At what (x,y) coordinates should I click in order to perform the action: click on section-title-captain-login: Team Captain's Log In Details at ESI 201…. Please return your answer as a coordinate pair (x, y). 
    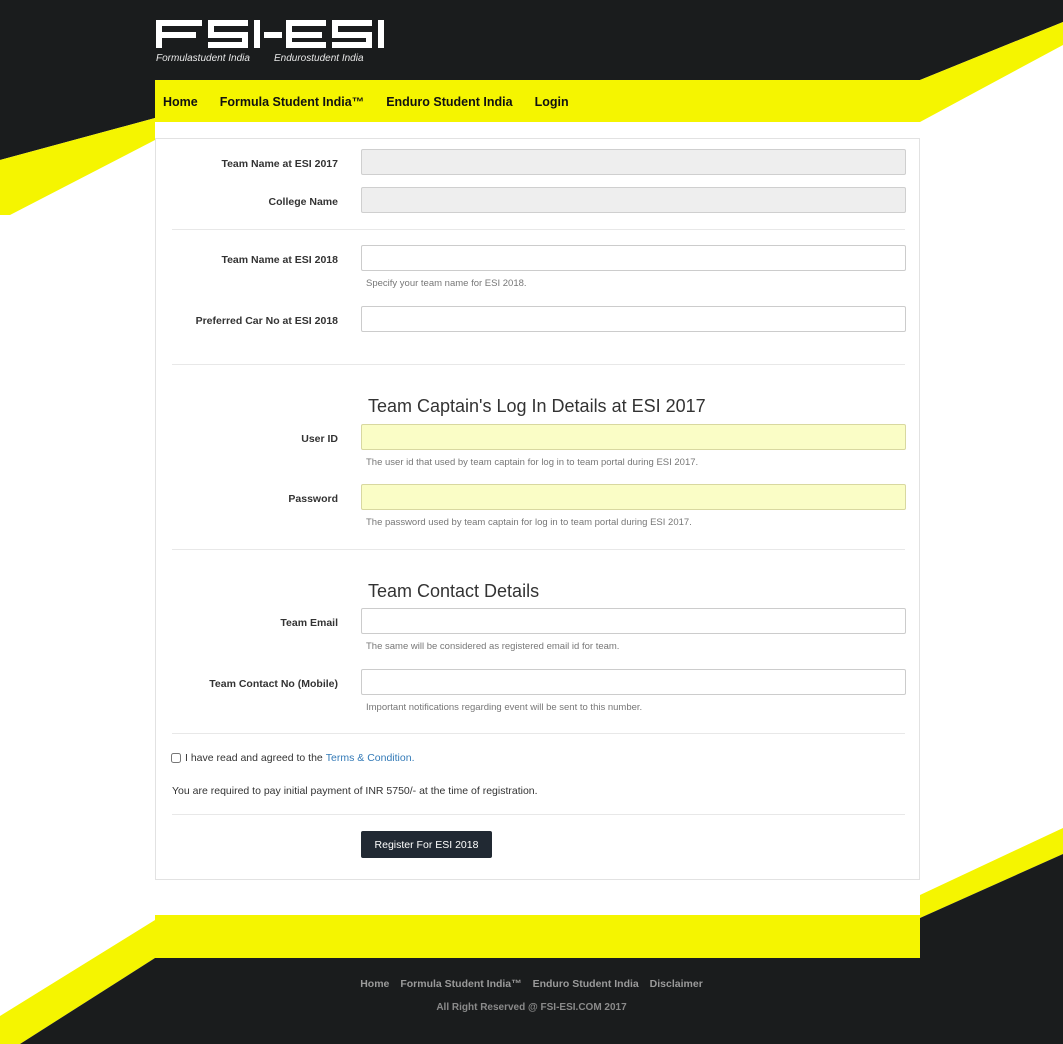
    Looking at the image, I should click on (537, 406).